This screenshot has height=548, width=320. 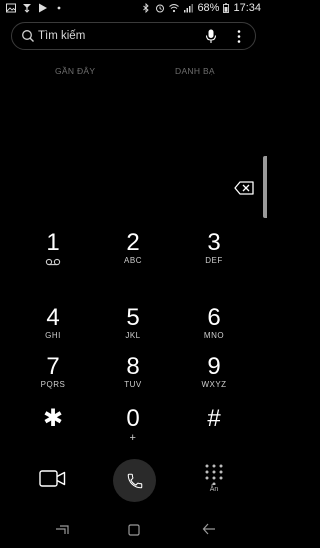 I want to click on key-letters: DEF, so click(x=214, y=260).